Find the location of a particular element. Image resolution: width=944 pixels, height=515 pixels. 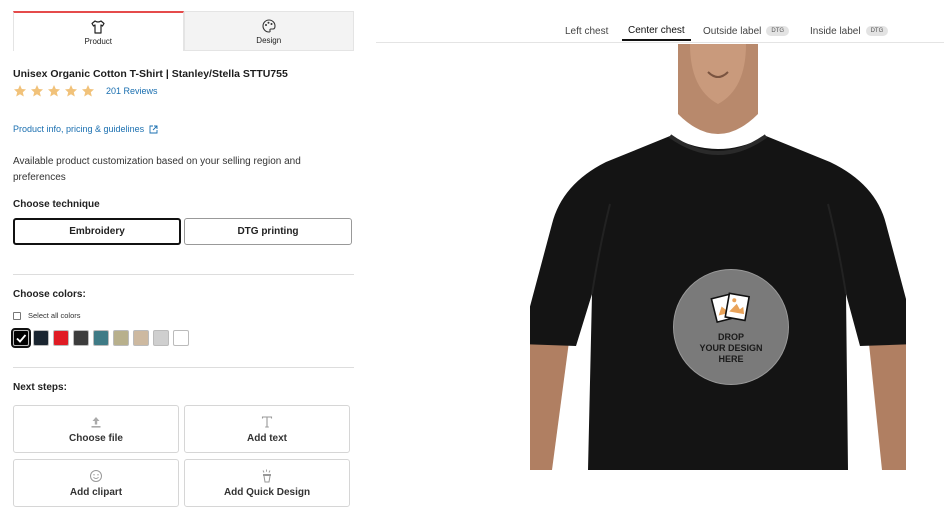

choose-file-label: Choose file is located at coordinates (96, 438).